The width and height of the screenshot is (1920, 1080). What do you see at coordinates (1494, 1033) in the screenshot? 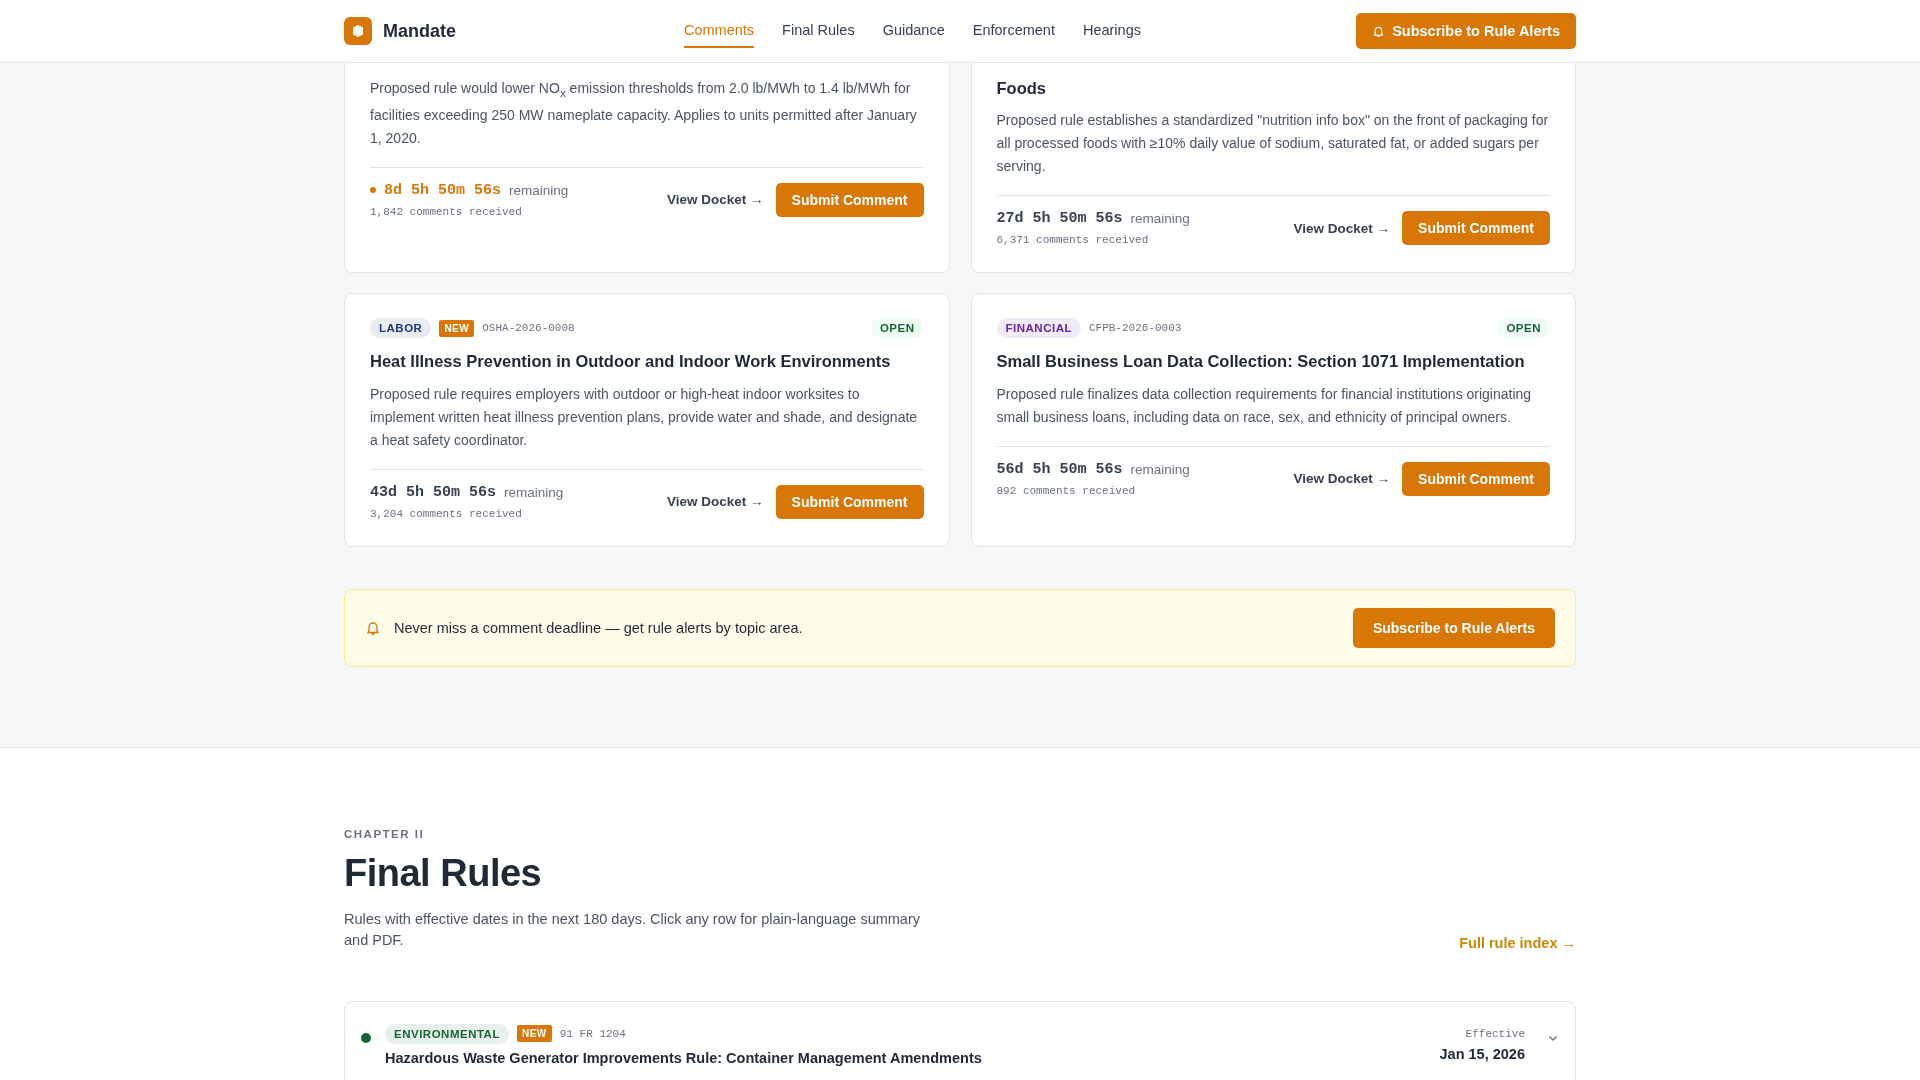
I see `effective-label: Effective` at bounding box center [1494, 1033].